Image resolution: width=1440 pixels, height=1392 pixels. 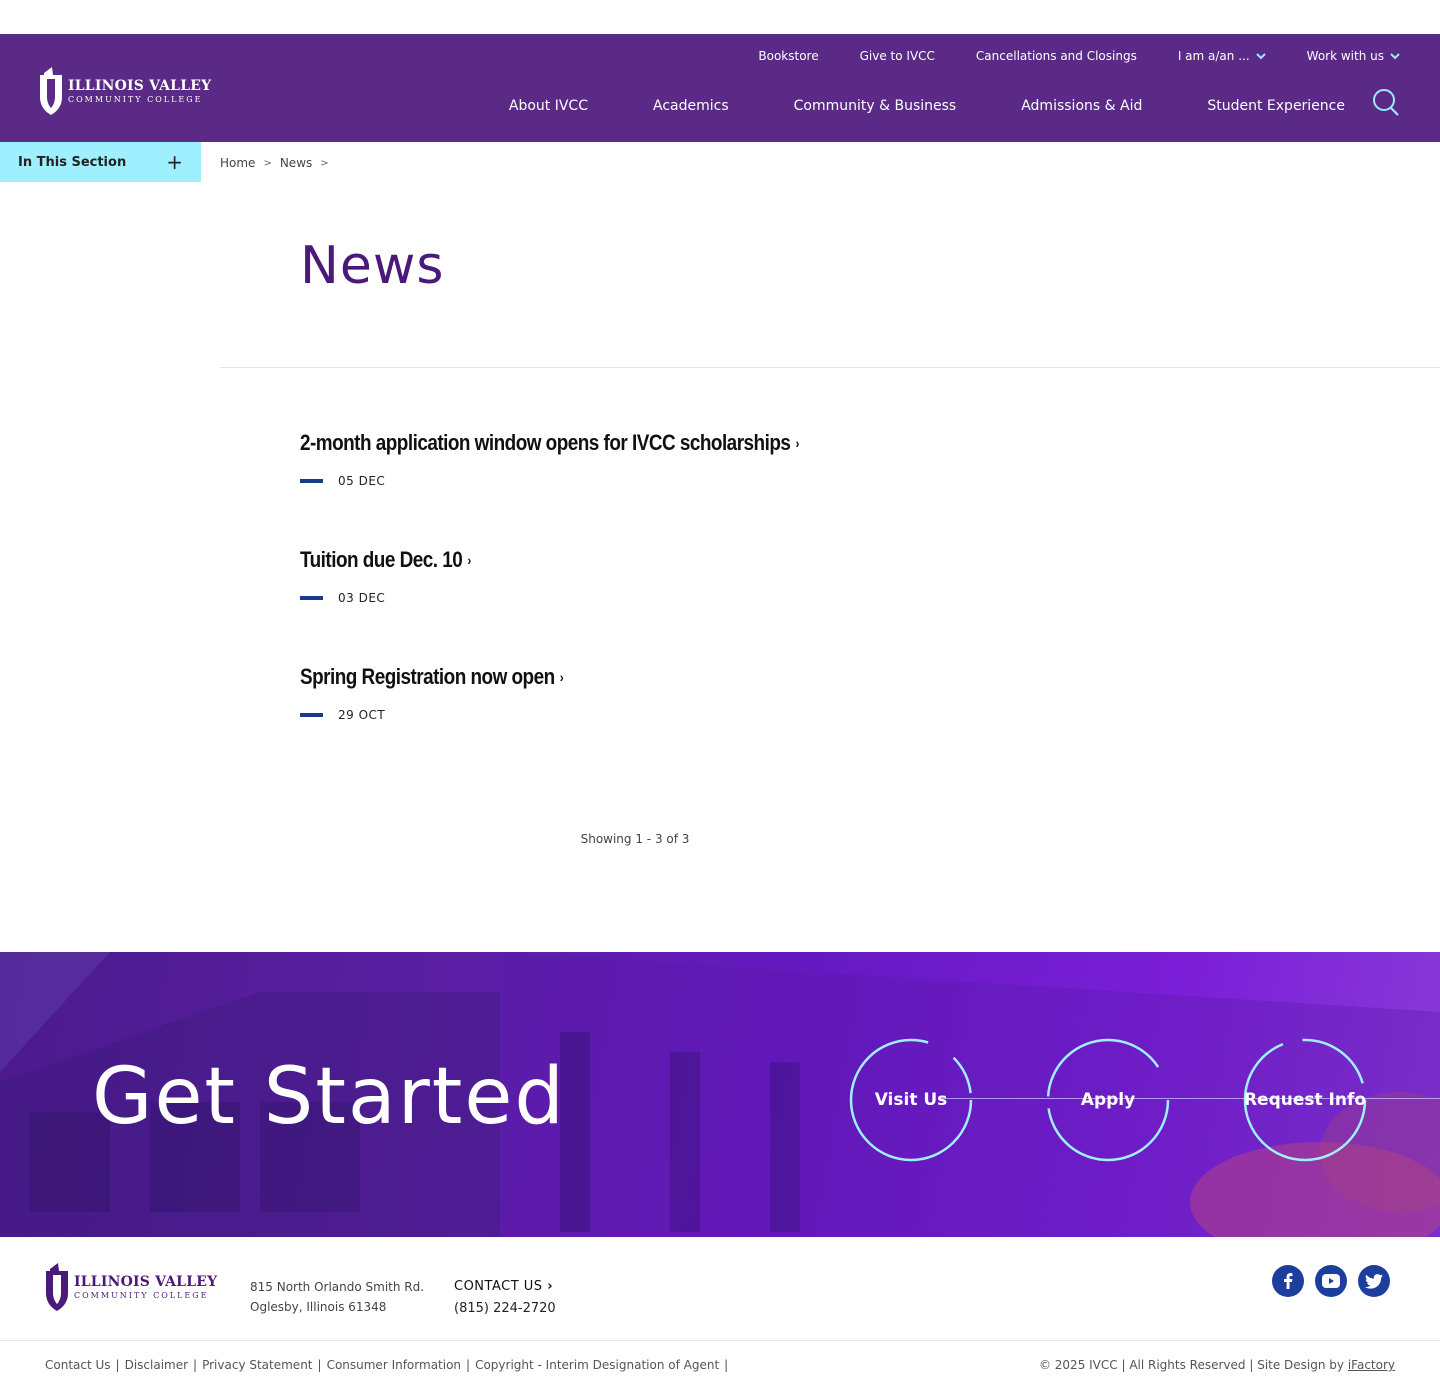 What do you see at coordinates (274, 163) in the screenshot?
I see `breadcrumb: Home > News >` at bounding box center [274, 163].